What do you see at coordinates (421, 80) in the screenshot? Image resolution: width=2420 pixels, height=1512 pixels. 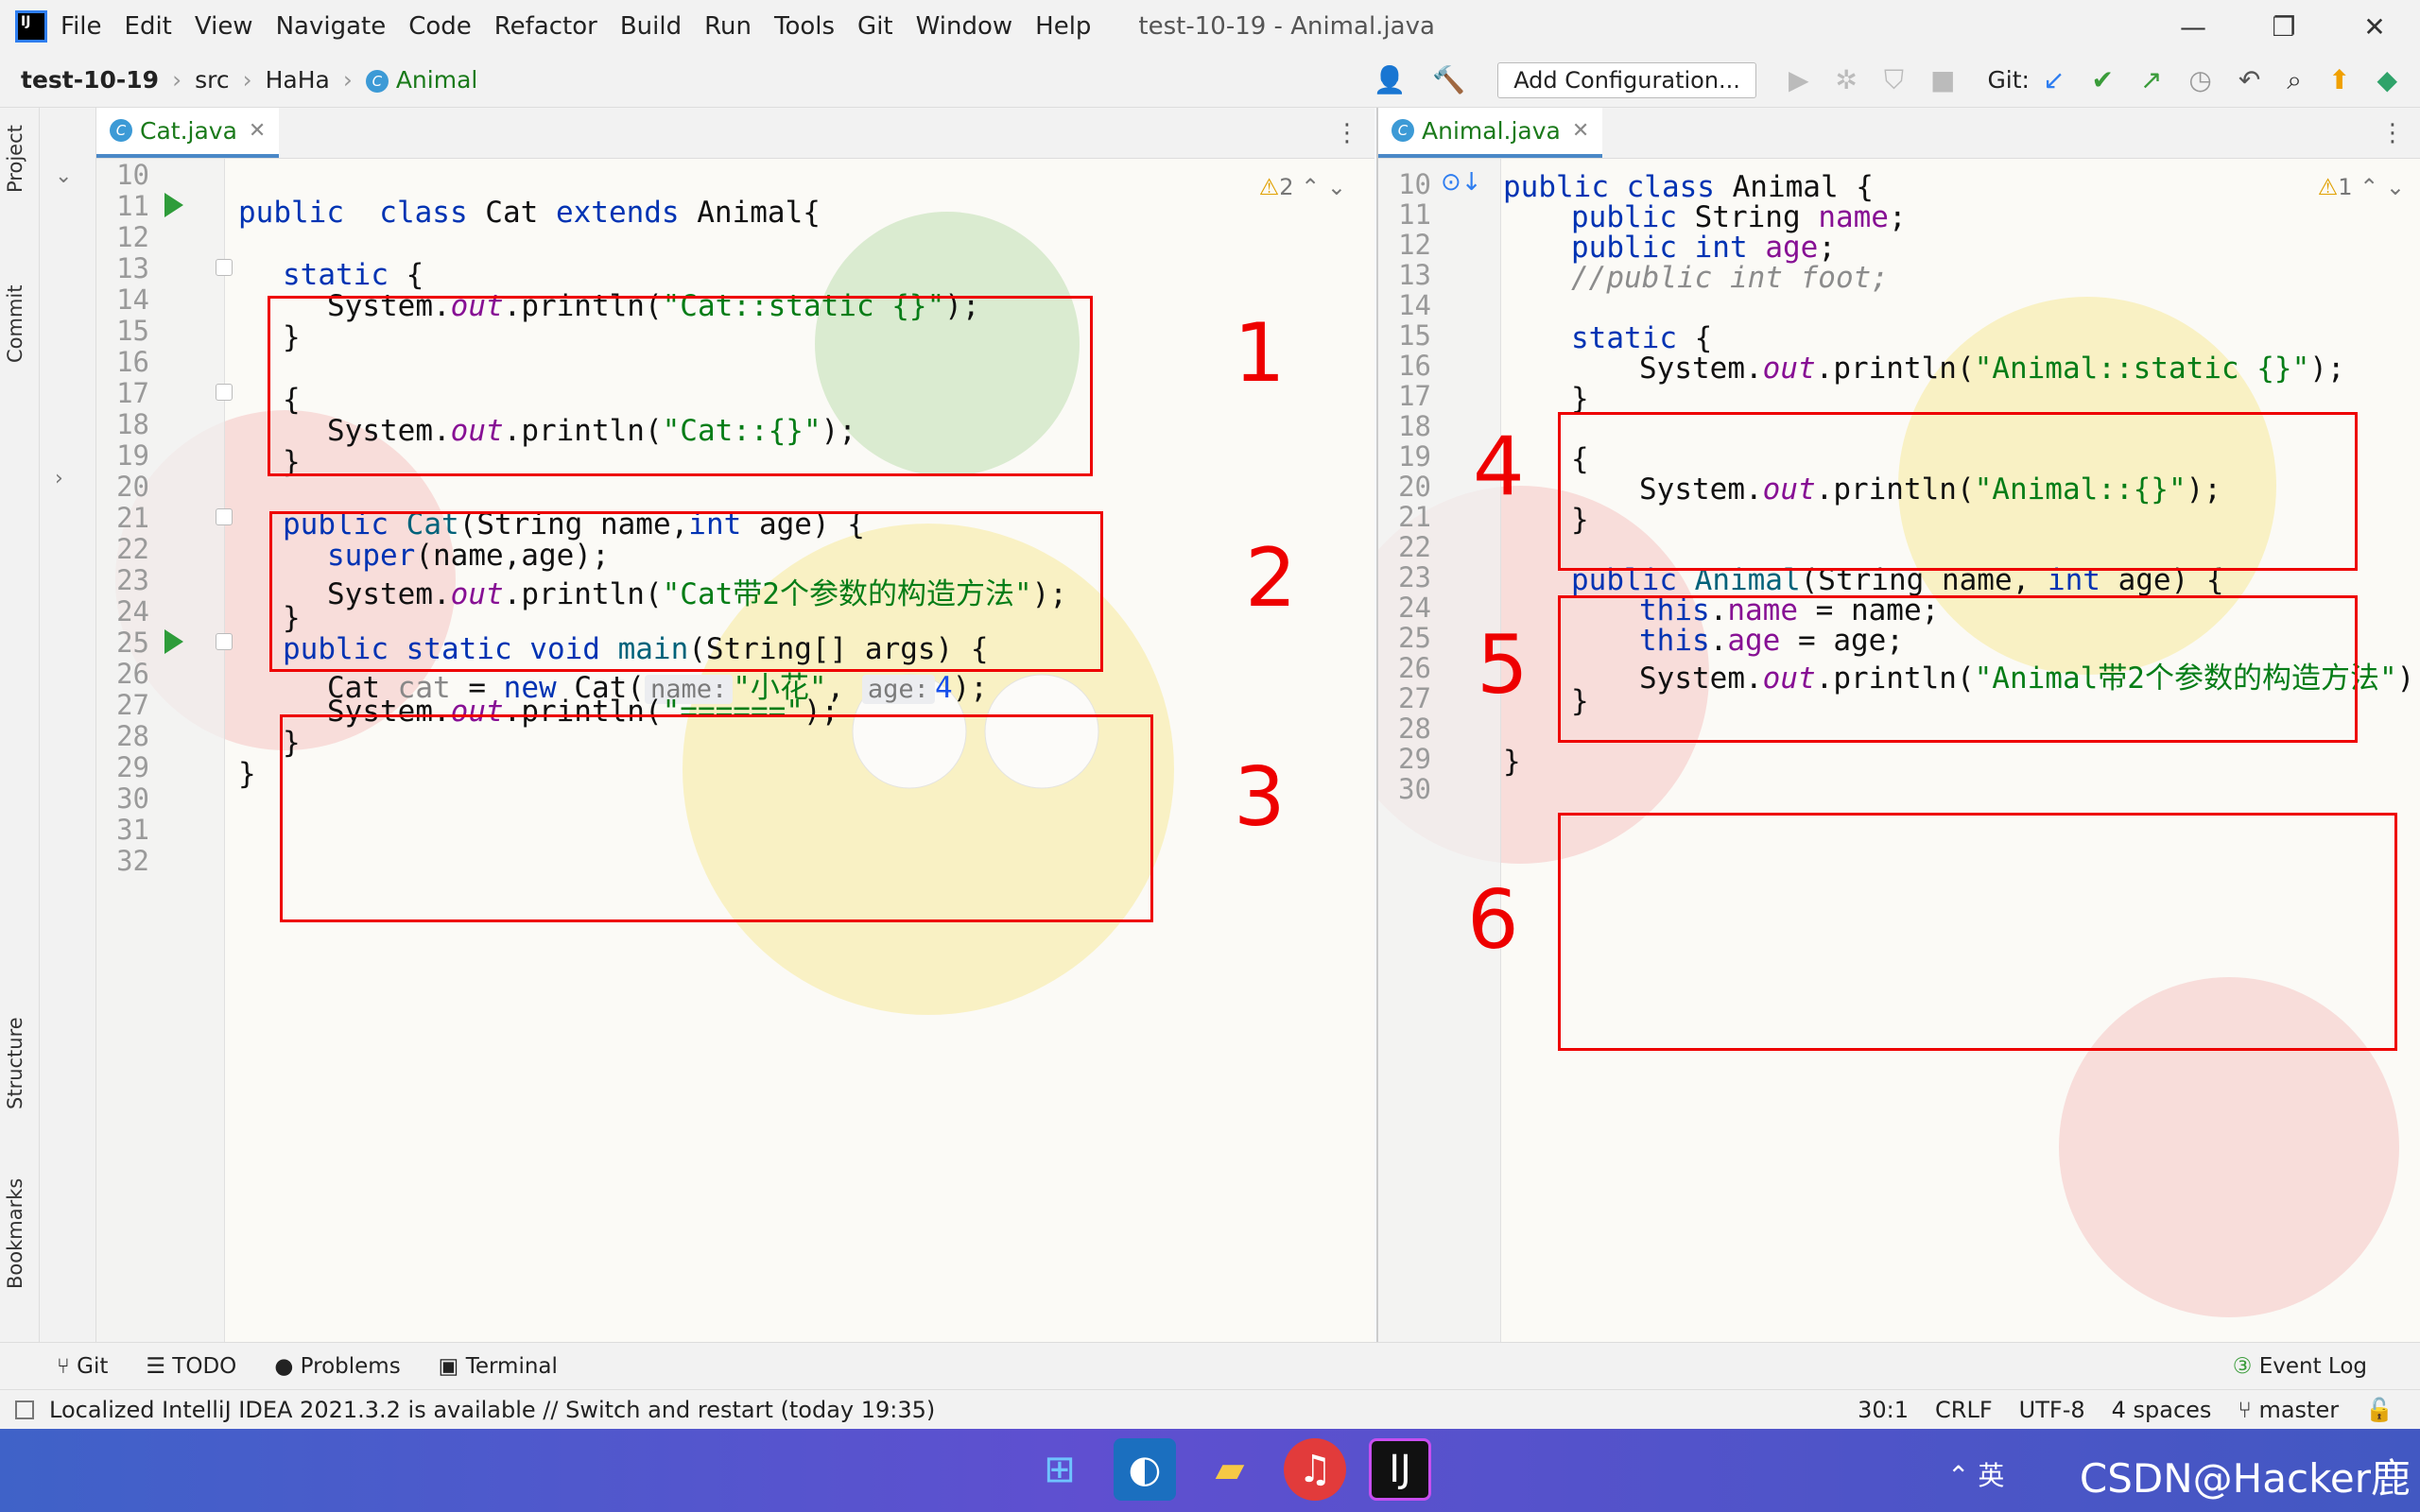 I see `breadcrumb-class: C Animal` at bounding box center [421, 80].